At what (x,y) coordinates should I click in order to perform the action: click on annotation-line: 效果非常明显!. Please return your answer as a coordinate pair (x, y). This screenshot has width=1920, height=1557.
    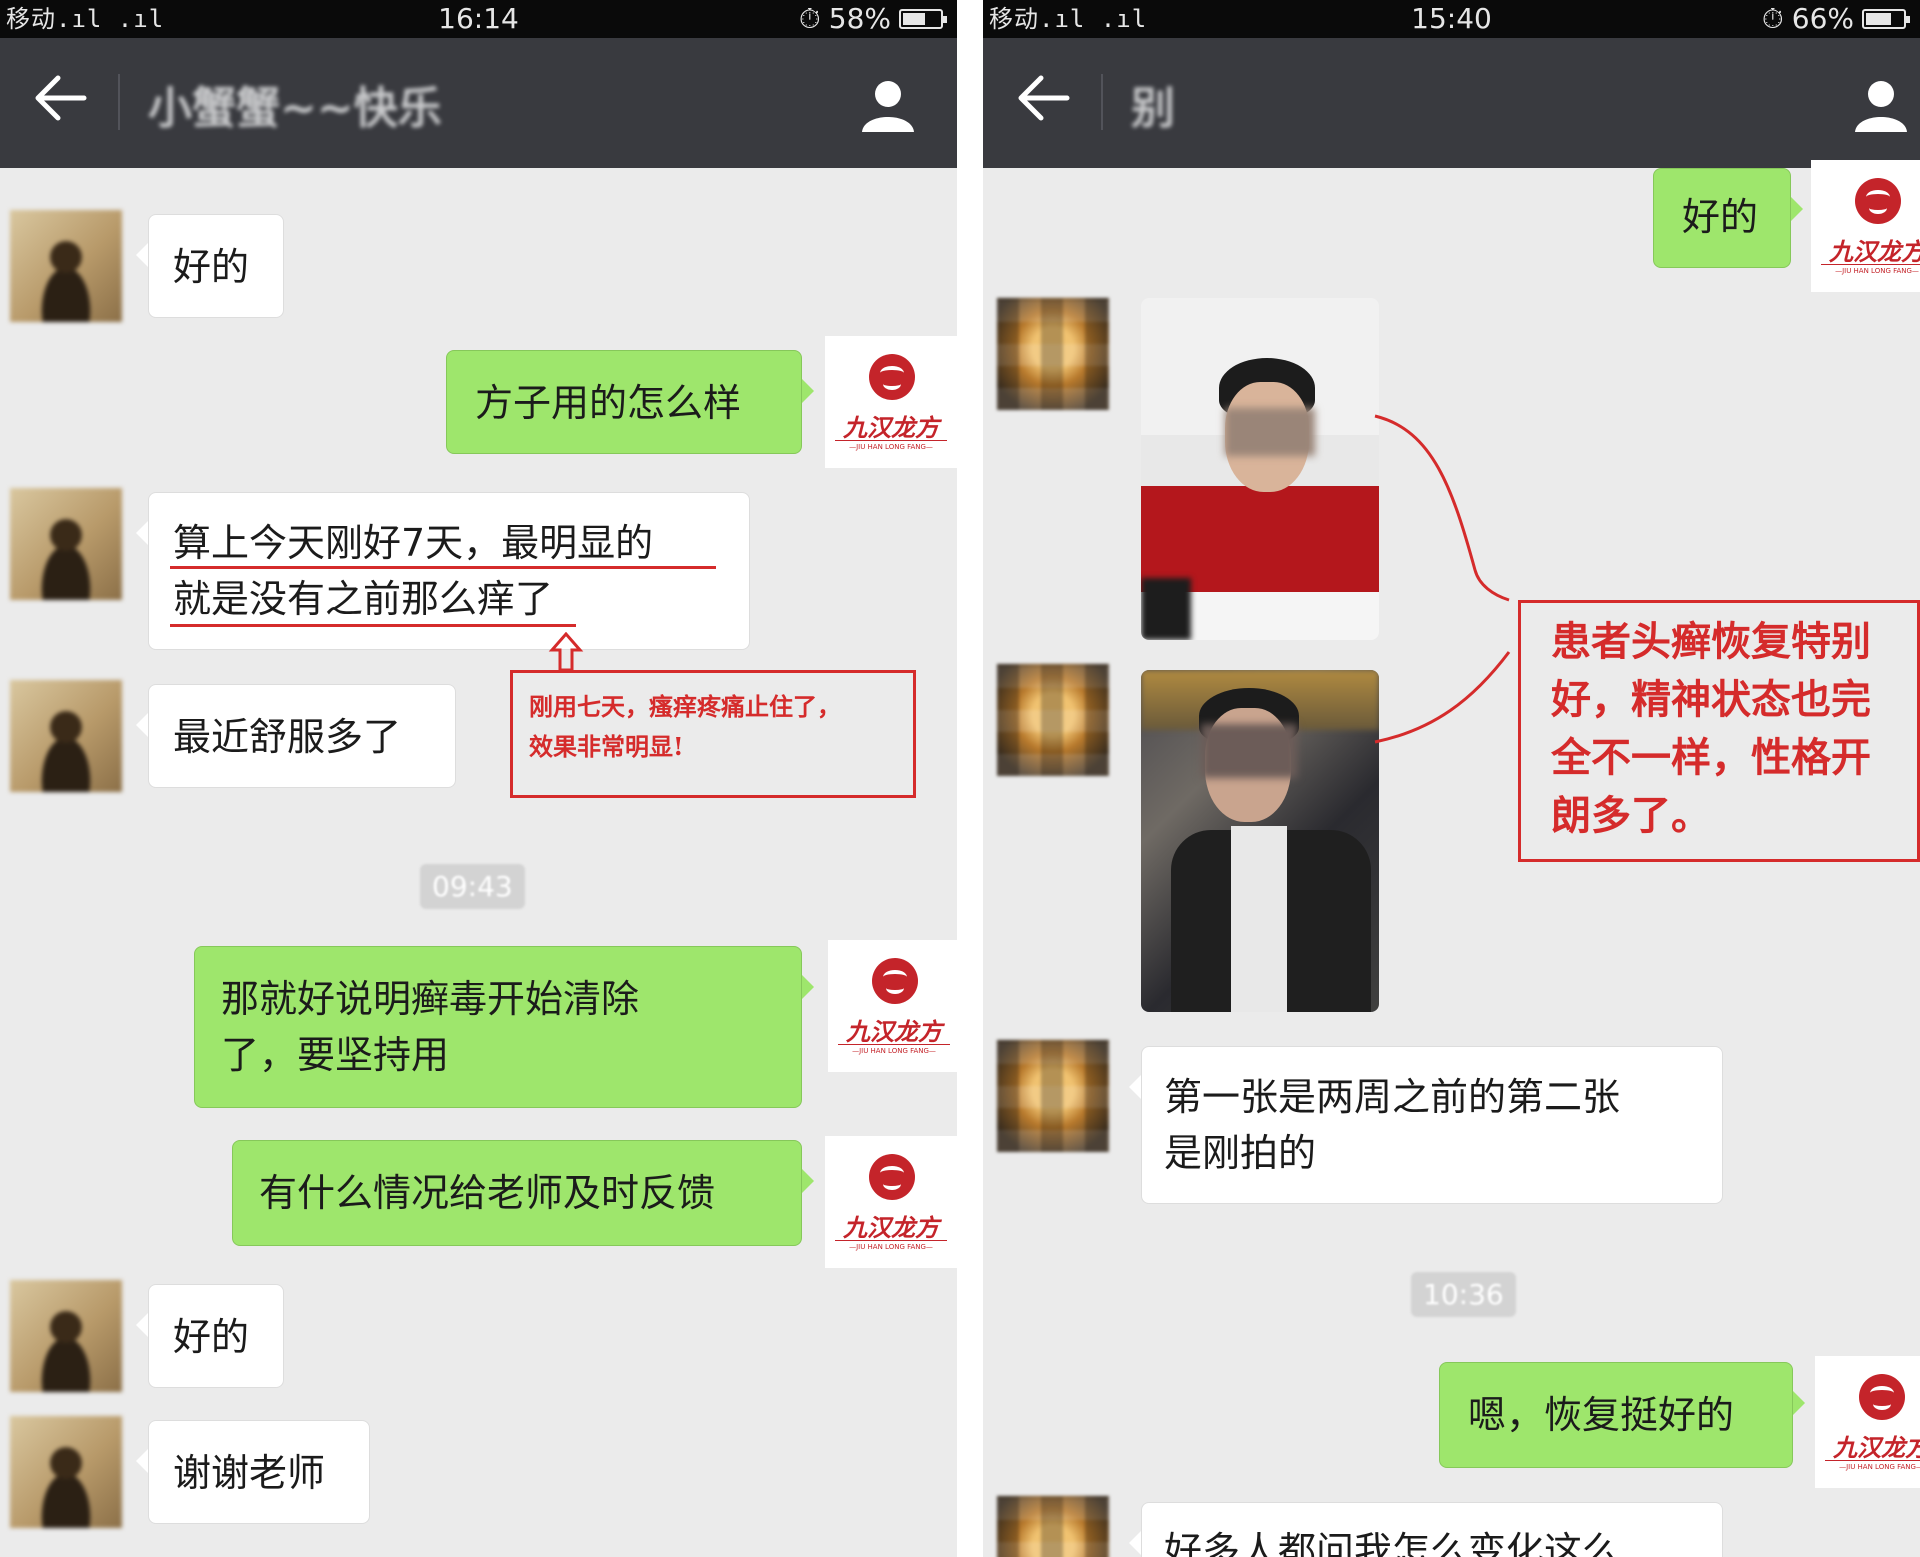
    Looking at the image, I should click on (606, 746).